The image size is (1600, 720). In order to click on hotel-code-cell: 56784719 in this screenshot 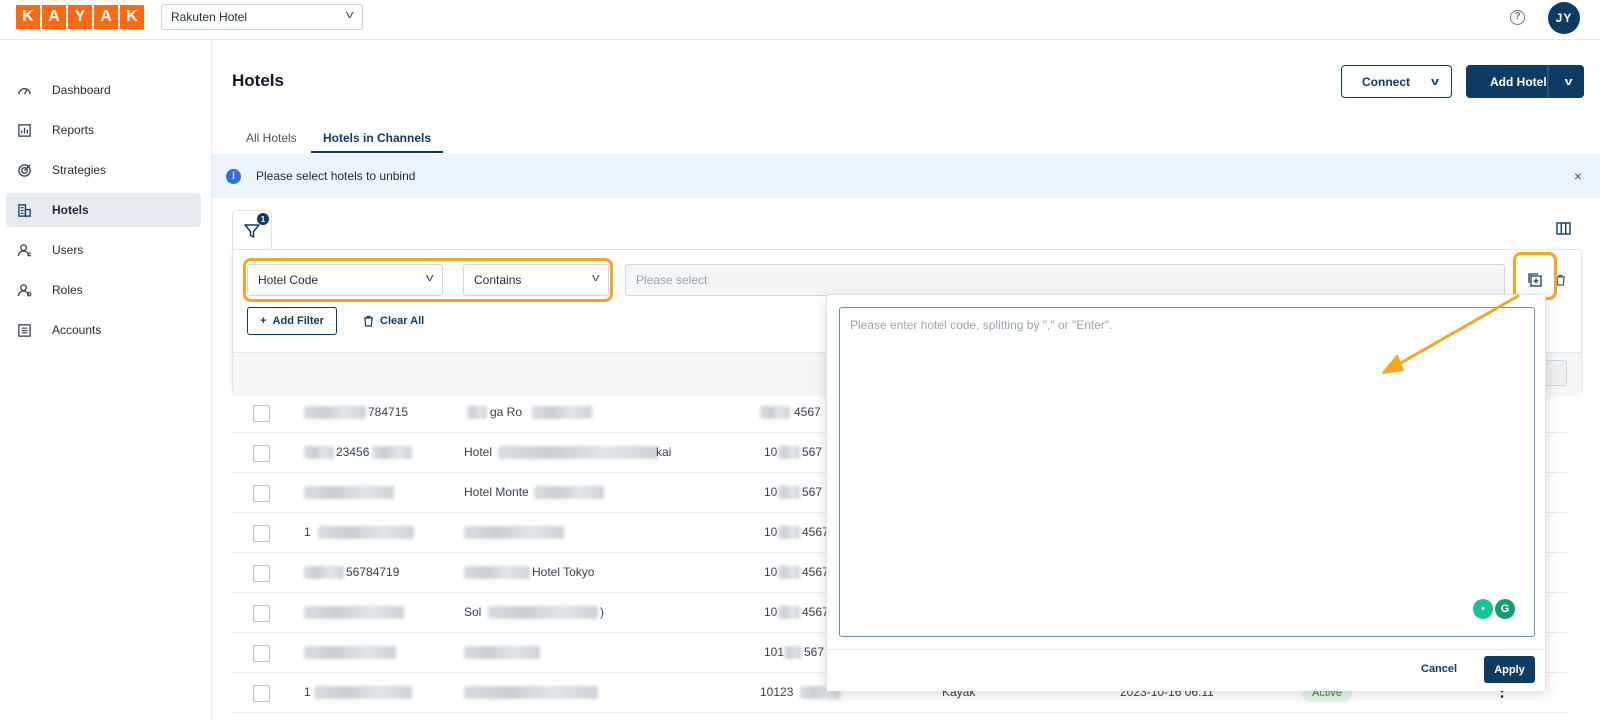, I will do `click(373, 572)`.